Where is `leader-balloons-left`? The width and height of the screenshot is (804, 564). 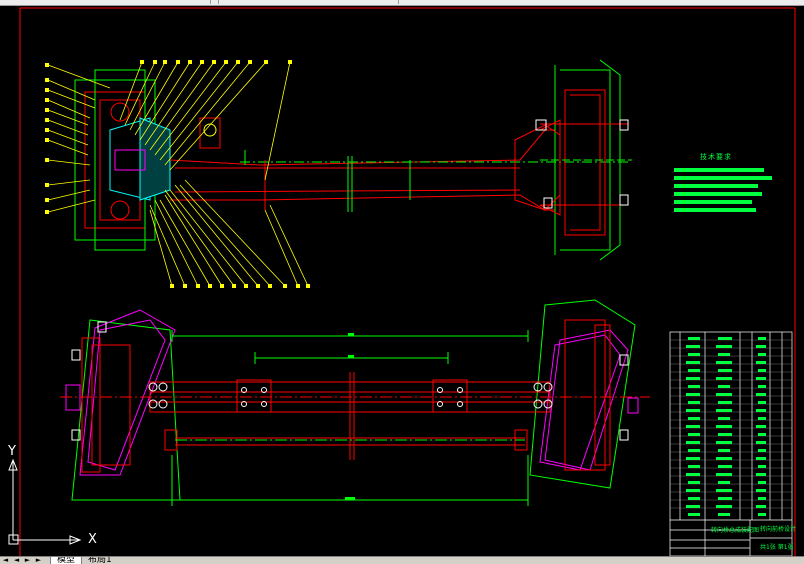
leader-balloons-left is located at coordinates (47, 138).